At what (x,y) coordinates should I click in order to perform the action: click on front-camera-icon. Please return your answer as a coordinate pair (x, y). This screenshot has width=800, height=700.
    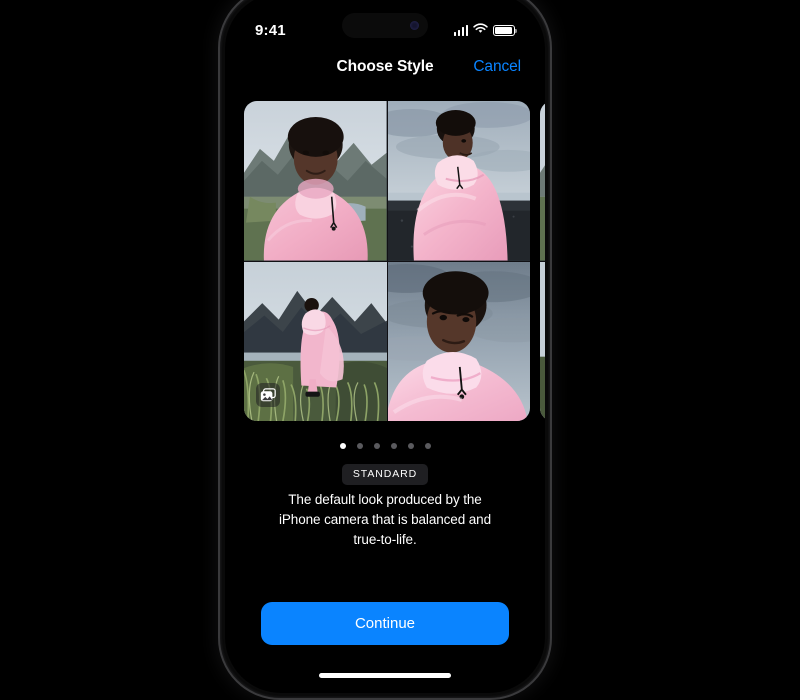
    Looking at the image, I should click on (414, 25).